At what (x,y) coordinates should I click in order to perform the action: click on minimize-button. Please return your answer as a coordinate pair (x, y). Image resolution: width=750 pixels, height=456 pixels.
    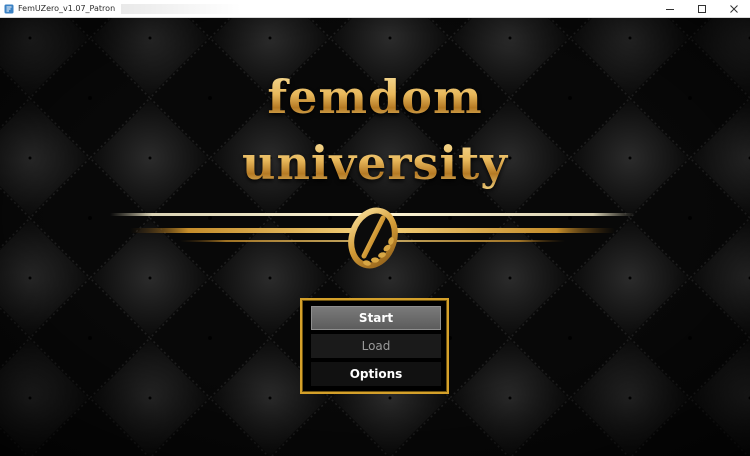
    Looking at the image, I should click on (670, 9).